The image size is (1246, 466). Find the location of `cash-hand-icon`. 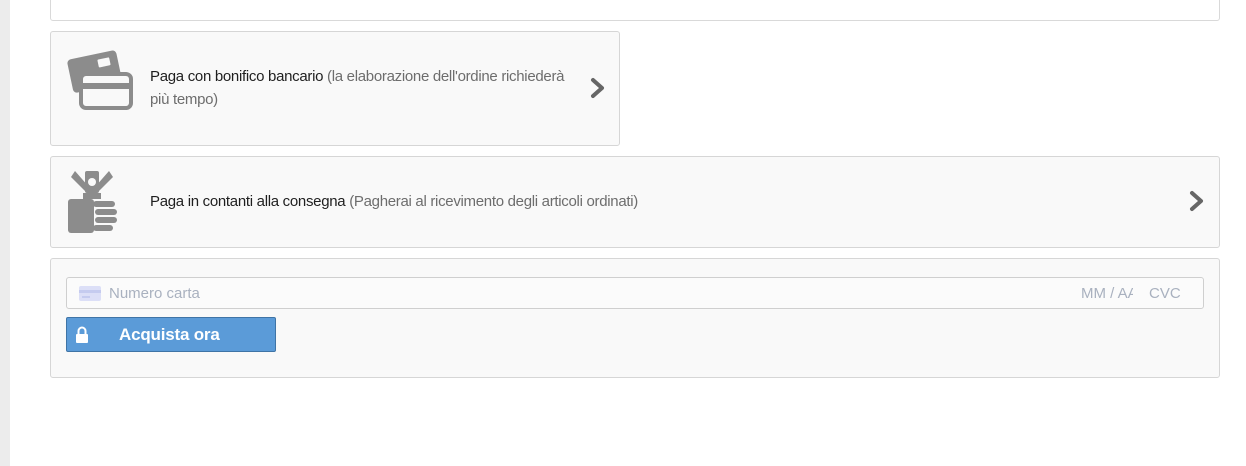

cash-hand-icon is located at coordinates (92, 202).